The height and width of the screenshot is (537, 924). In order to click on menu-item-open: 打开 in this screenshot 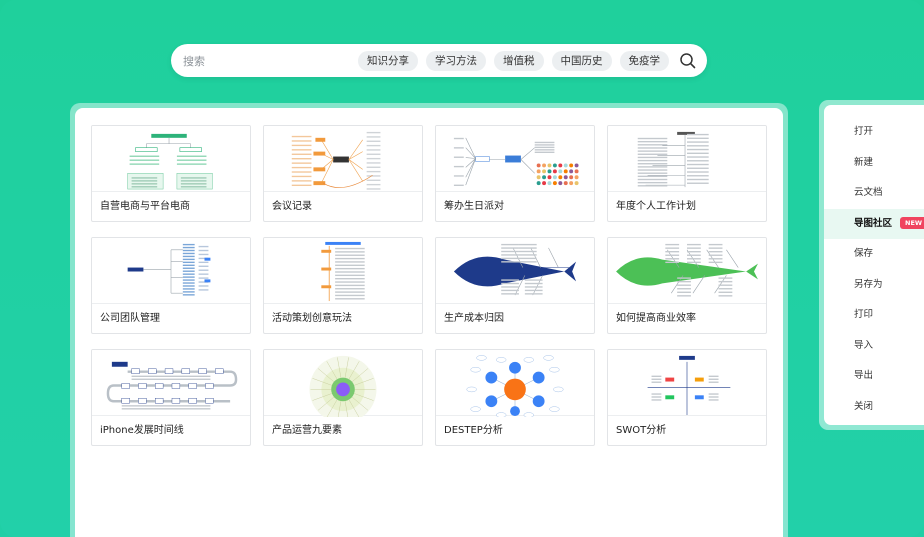, I will do `click(874, 132)`.